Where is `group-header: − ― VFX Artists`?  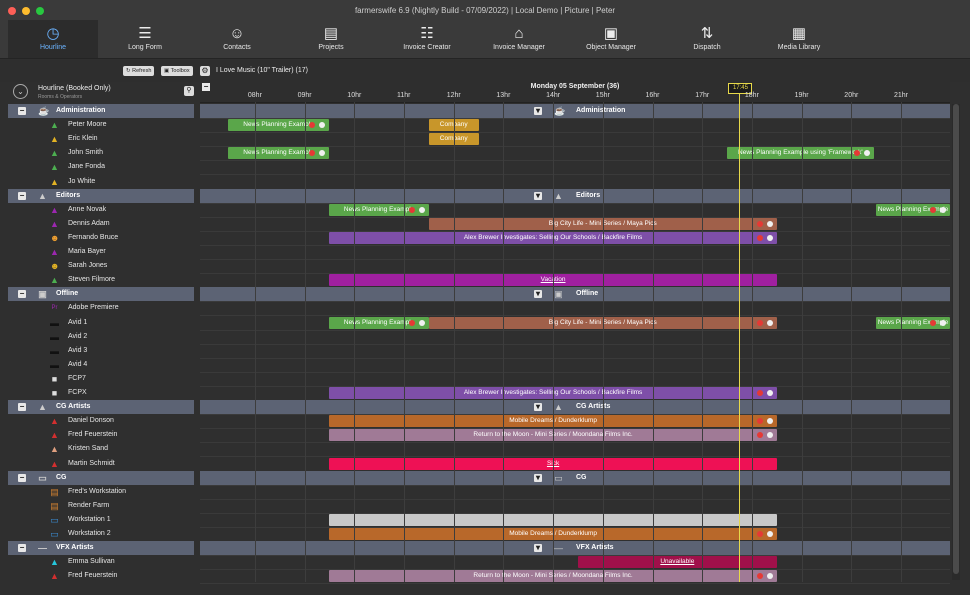
group-header: − ― VFX Artists is located at coordinates (101, 548).